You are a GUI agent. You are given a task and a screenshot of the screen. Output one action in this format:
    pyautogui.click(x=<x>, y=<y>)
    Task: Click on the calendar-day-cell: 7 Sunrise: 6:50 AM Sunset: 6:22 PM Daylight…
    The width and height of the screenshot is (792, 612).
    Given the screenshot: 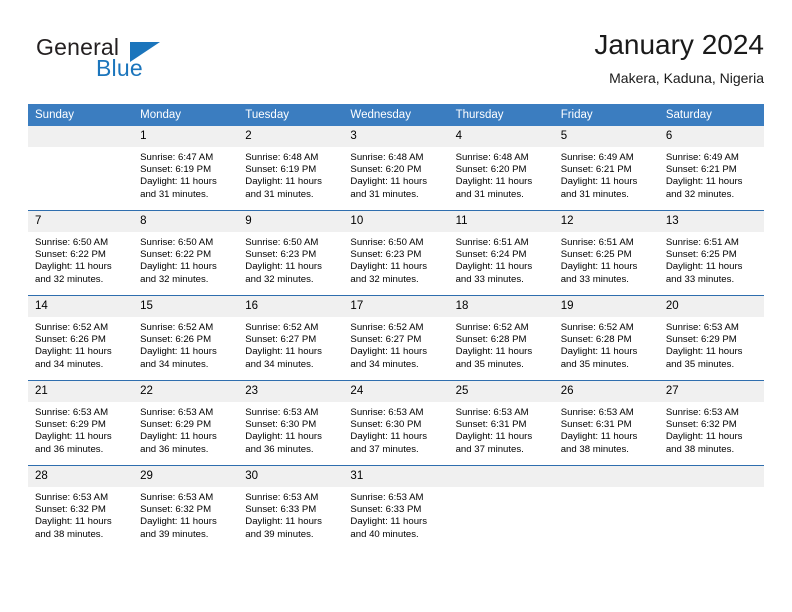 What is the action you would take?
    pyautogui.click(x=81, y=253)
    